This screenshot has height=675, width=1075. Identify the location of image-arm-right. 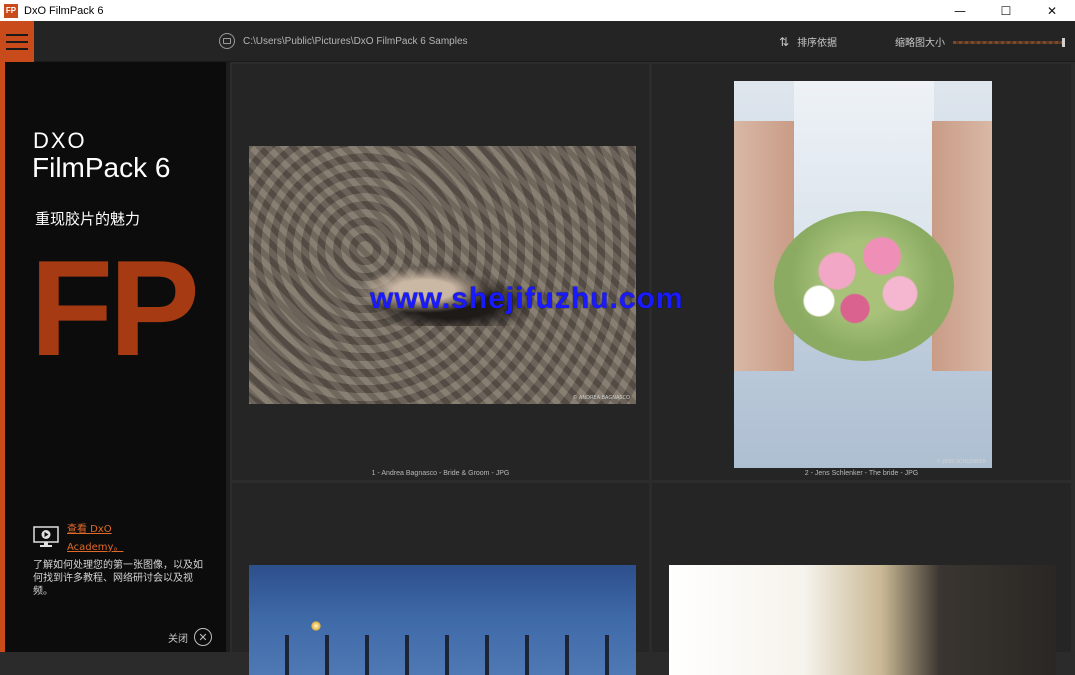
(962, 246).